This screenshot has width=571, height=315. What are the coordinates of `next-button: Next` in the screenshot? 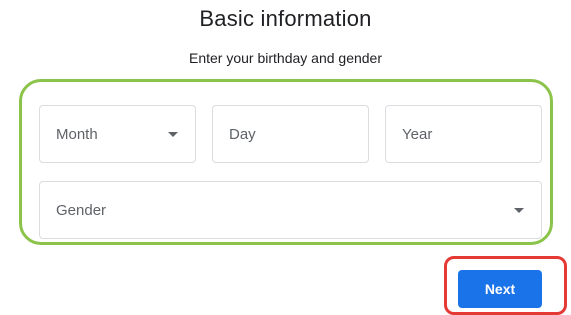 It's located at (500, 289).